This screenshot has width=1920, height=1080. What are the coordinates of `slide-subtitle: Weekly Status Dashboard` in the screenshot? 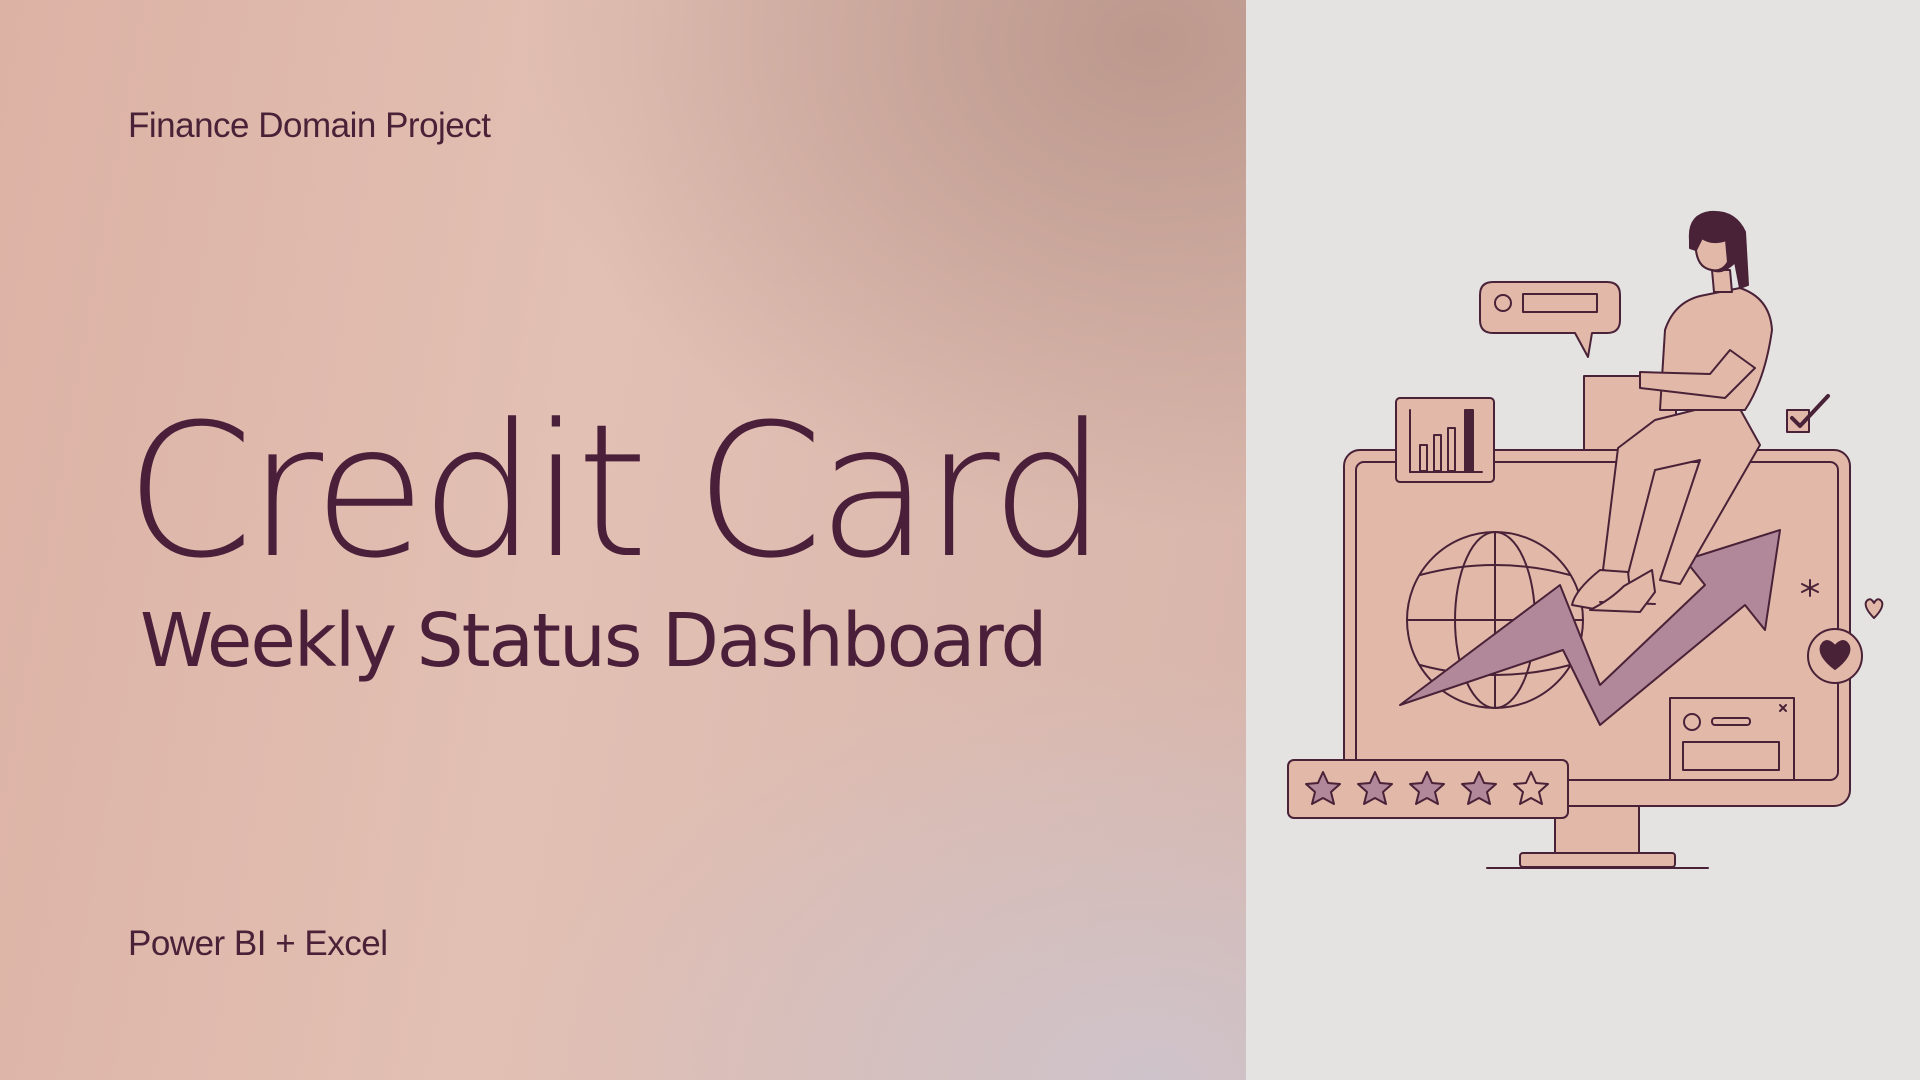 It's located at (593, 641).